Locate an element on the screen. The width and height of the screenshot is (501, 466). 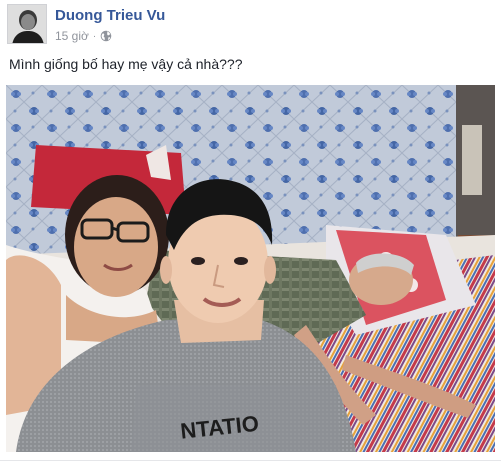
avatar is located at coordinates (27, 24).